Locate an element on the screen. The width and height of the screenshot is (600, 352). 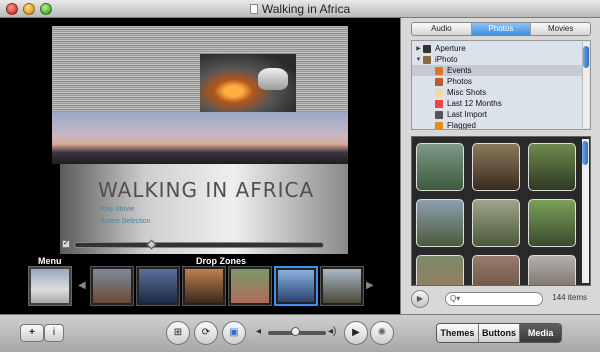
preview-kettle-image is located at coordinates (248, 85).